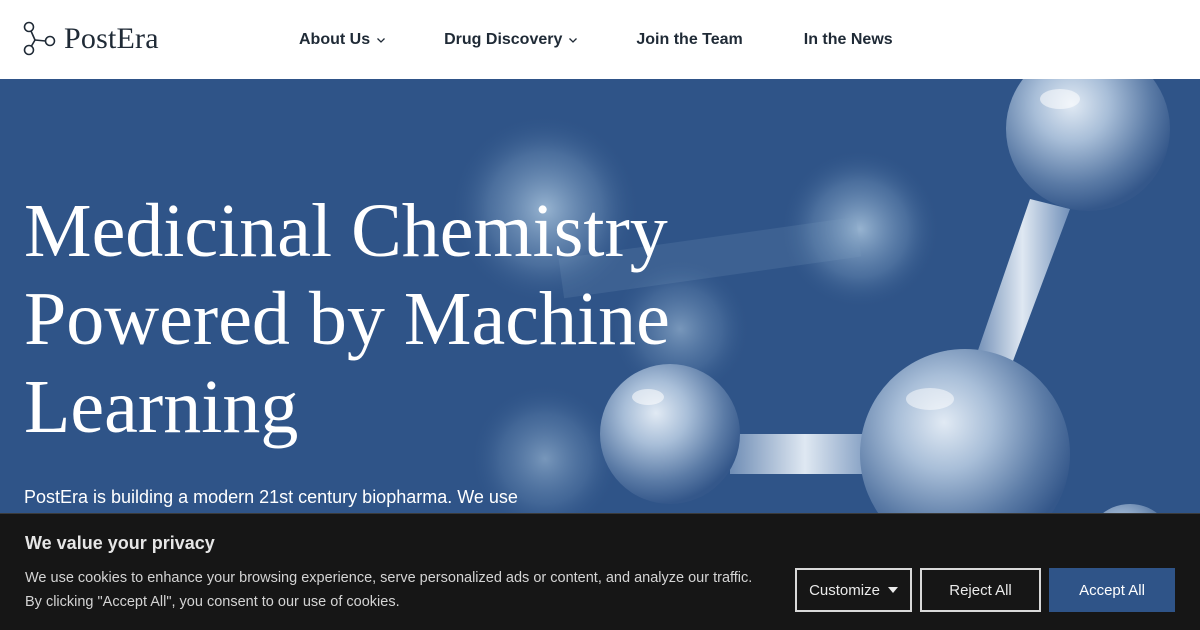 This screenshot has width=1200, height=630. What do you see at coordinates (346, 231) in the screenshot?
I see `hero-title-line: Medicinal Chemistry` at bounding box center [346, 231].